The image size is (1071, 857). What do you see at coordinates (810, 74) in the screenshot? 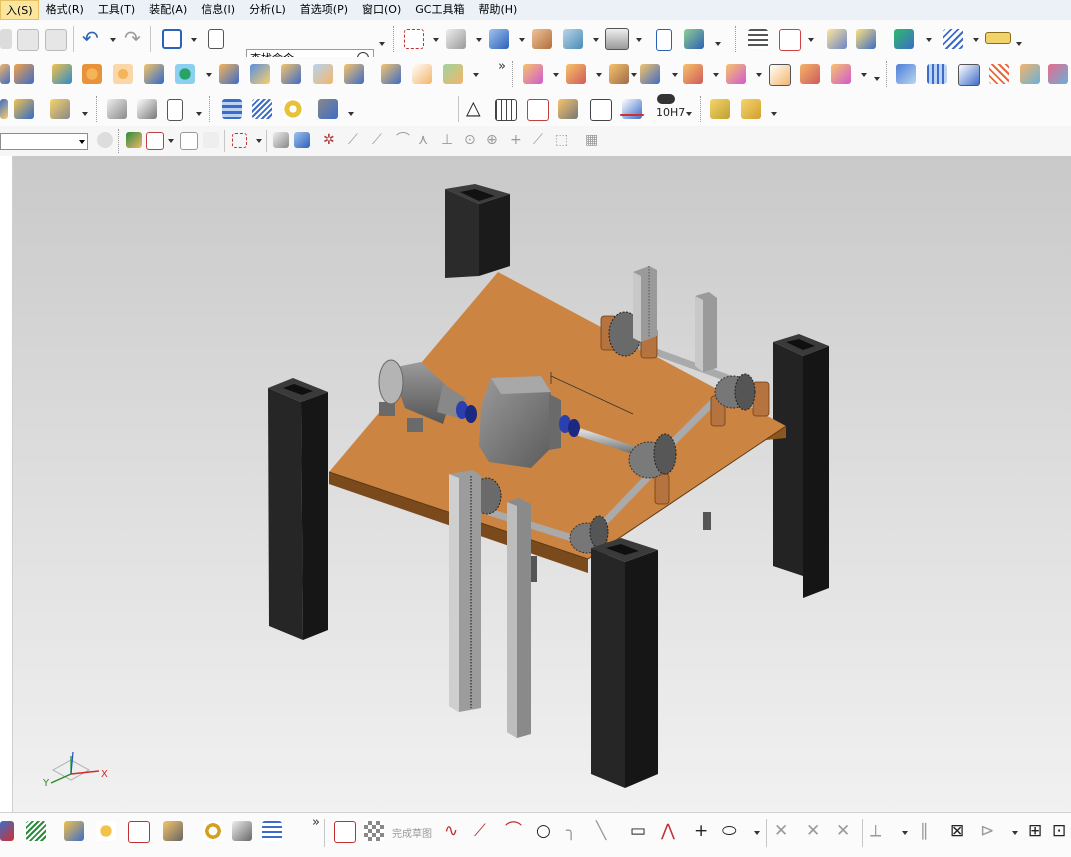
I see `wave-link-icon` at bounding box center [810, 74].